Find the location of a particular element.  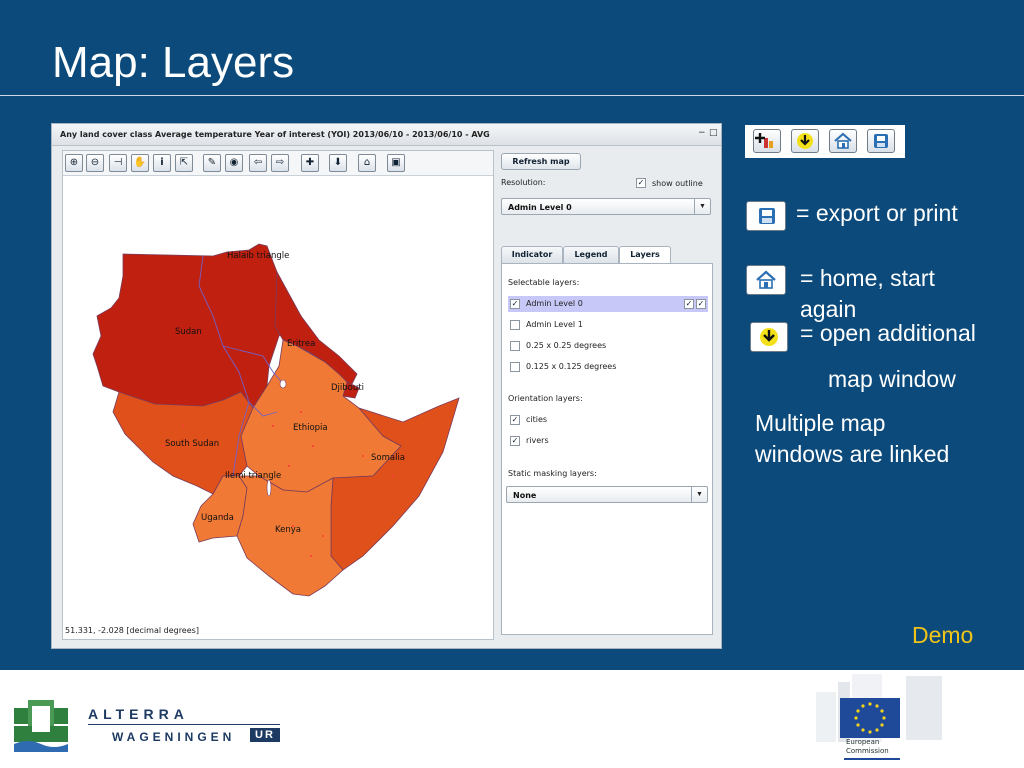

layer-row-025: 0.25 x 0.25 degrees is located at coordinates (608, 346).